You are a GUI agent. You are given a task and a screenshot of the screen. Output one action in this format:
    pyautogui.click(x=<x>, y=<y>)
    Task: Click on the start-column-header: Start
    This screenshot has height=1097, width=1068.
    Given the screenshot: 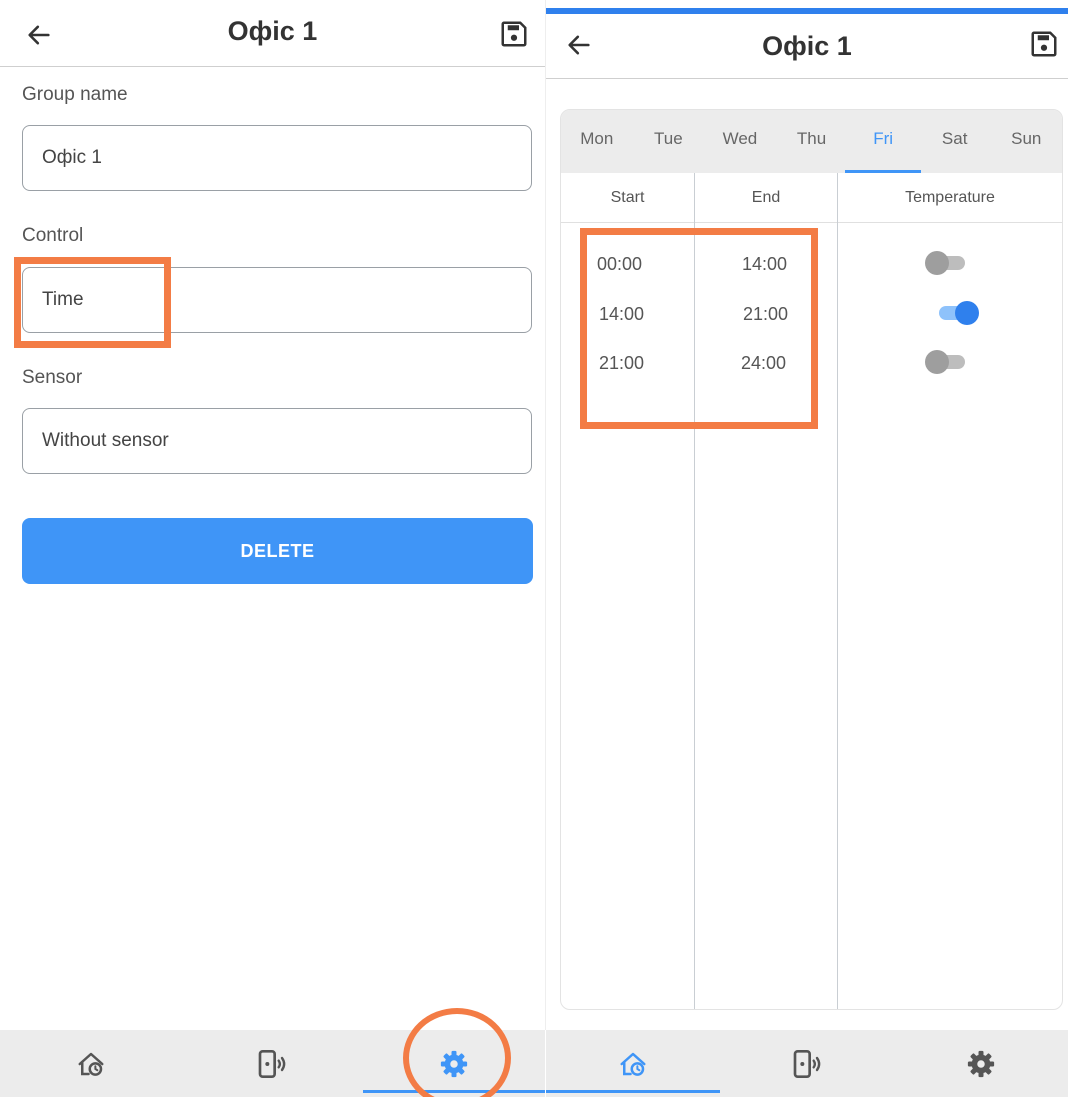 What is the action you would take?
    pyautogui.click(x=627, y=197)
    